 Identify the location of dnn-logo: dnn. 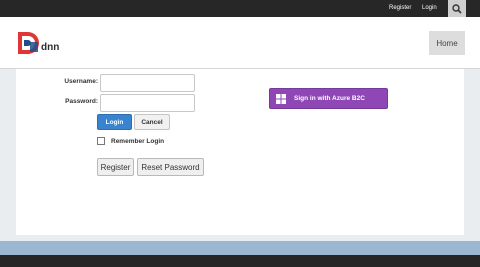
(46, 43).